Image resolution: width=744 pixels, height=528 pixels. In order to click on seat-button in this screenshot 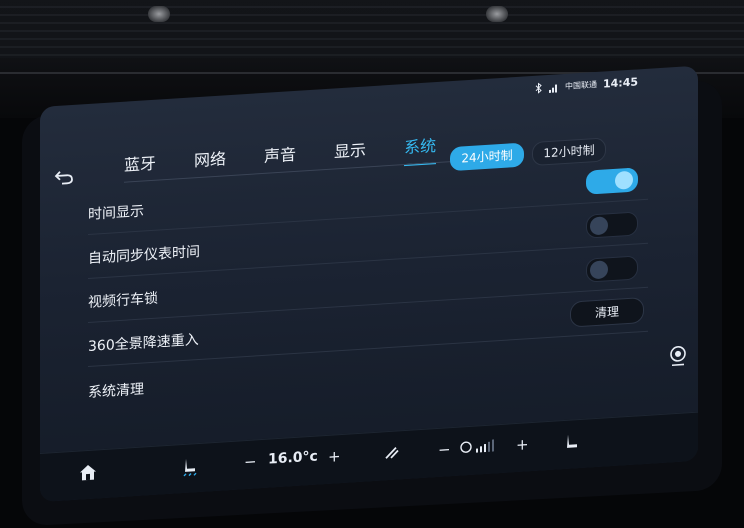, I will do `click(572, 444)`.